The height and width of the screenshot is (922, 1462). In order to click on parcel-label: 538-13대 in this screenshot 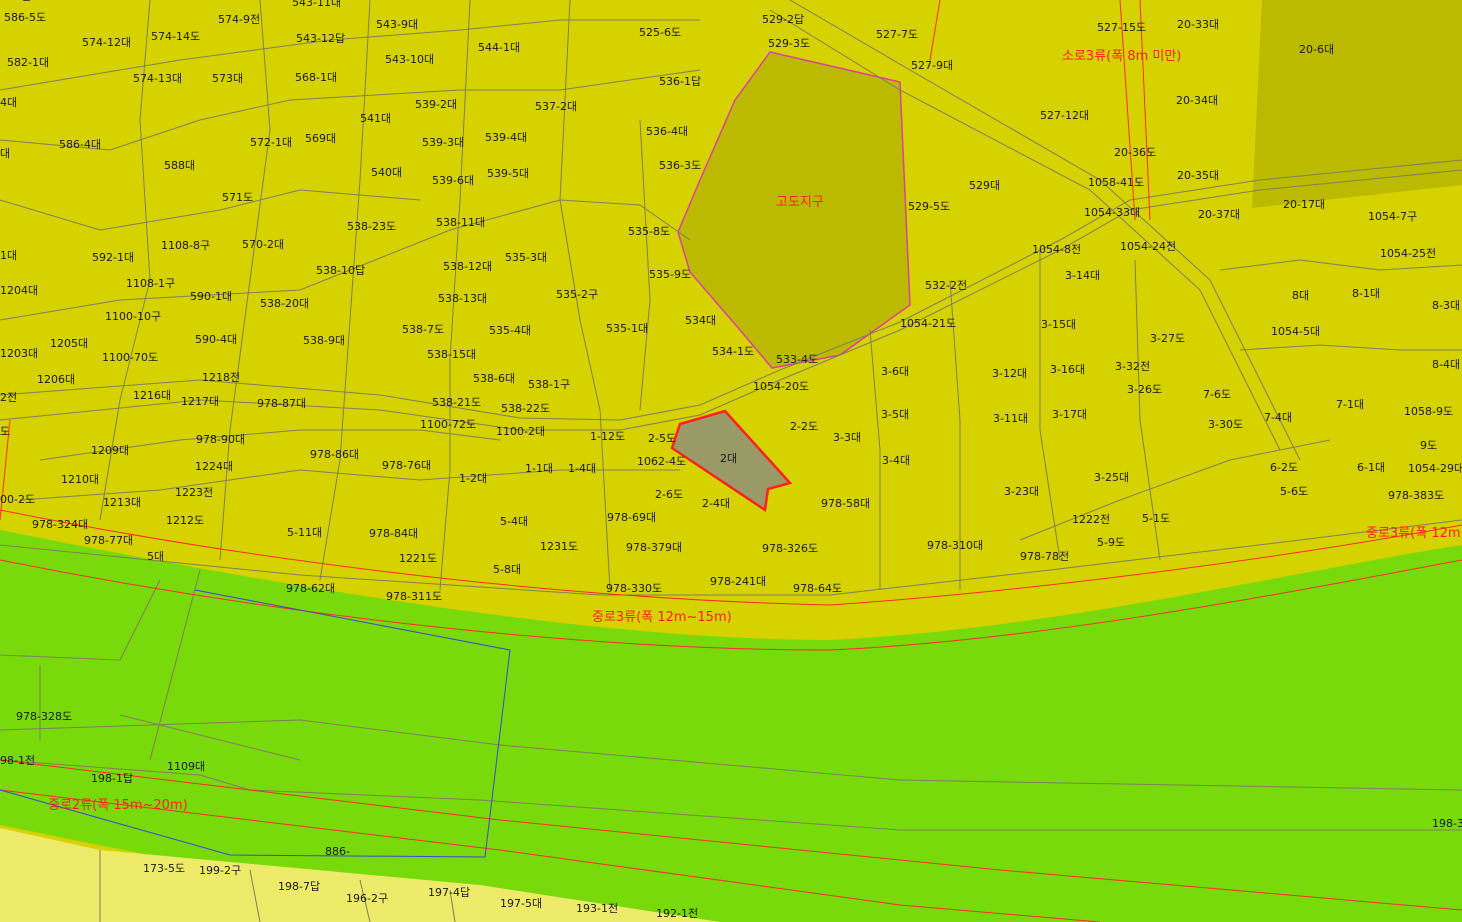, I will do `click(462, 298)`.